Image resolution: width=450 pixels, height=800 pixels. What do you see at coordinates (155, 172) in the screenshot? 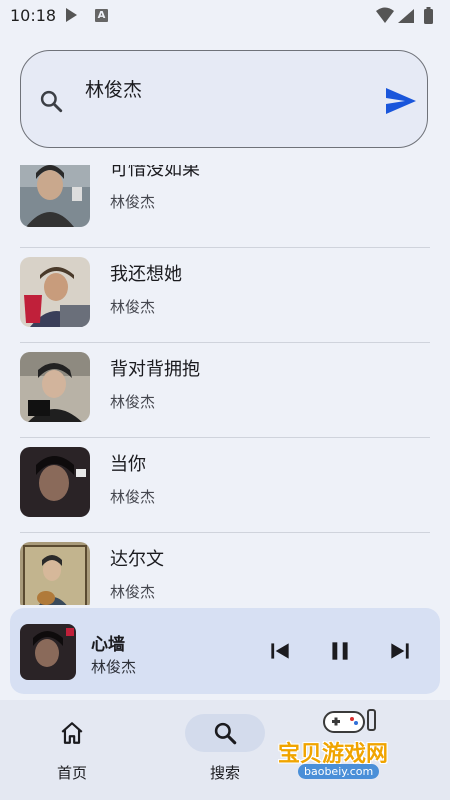
I see `song-title: 可惜没如果` at bounding box center [155, 172].